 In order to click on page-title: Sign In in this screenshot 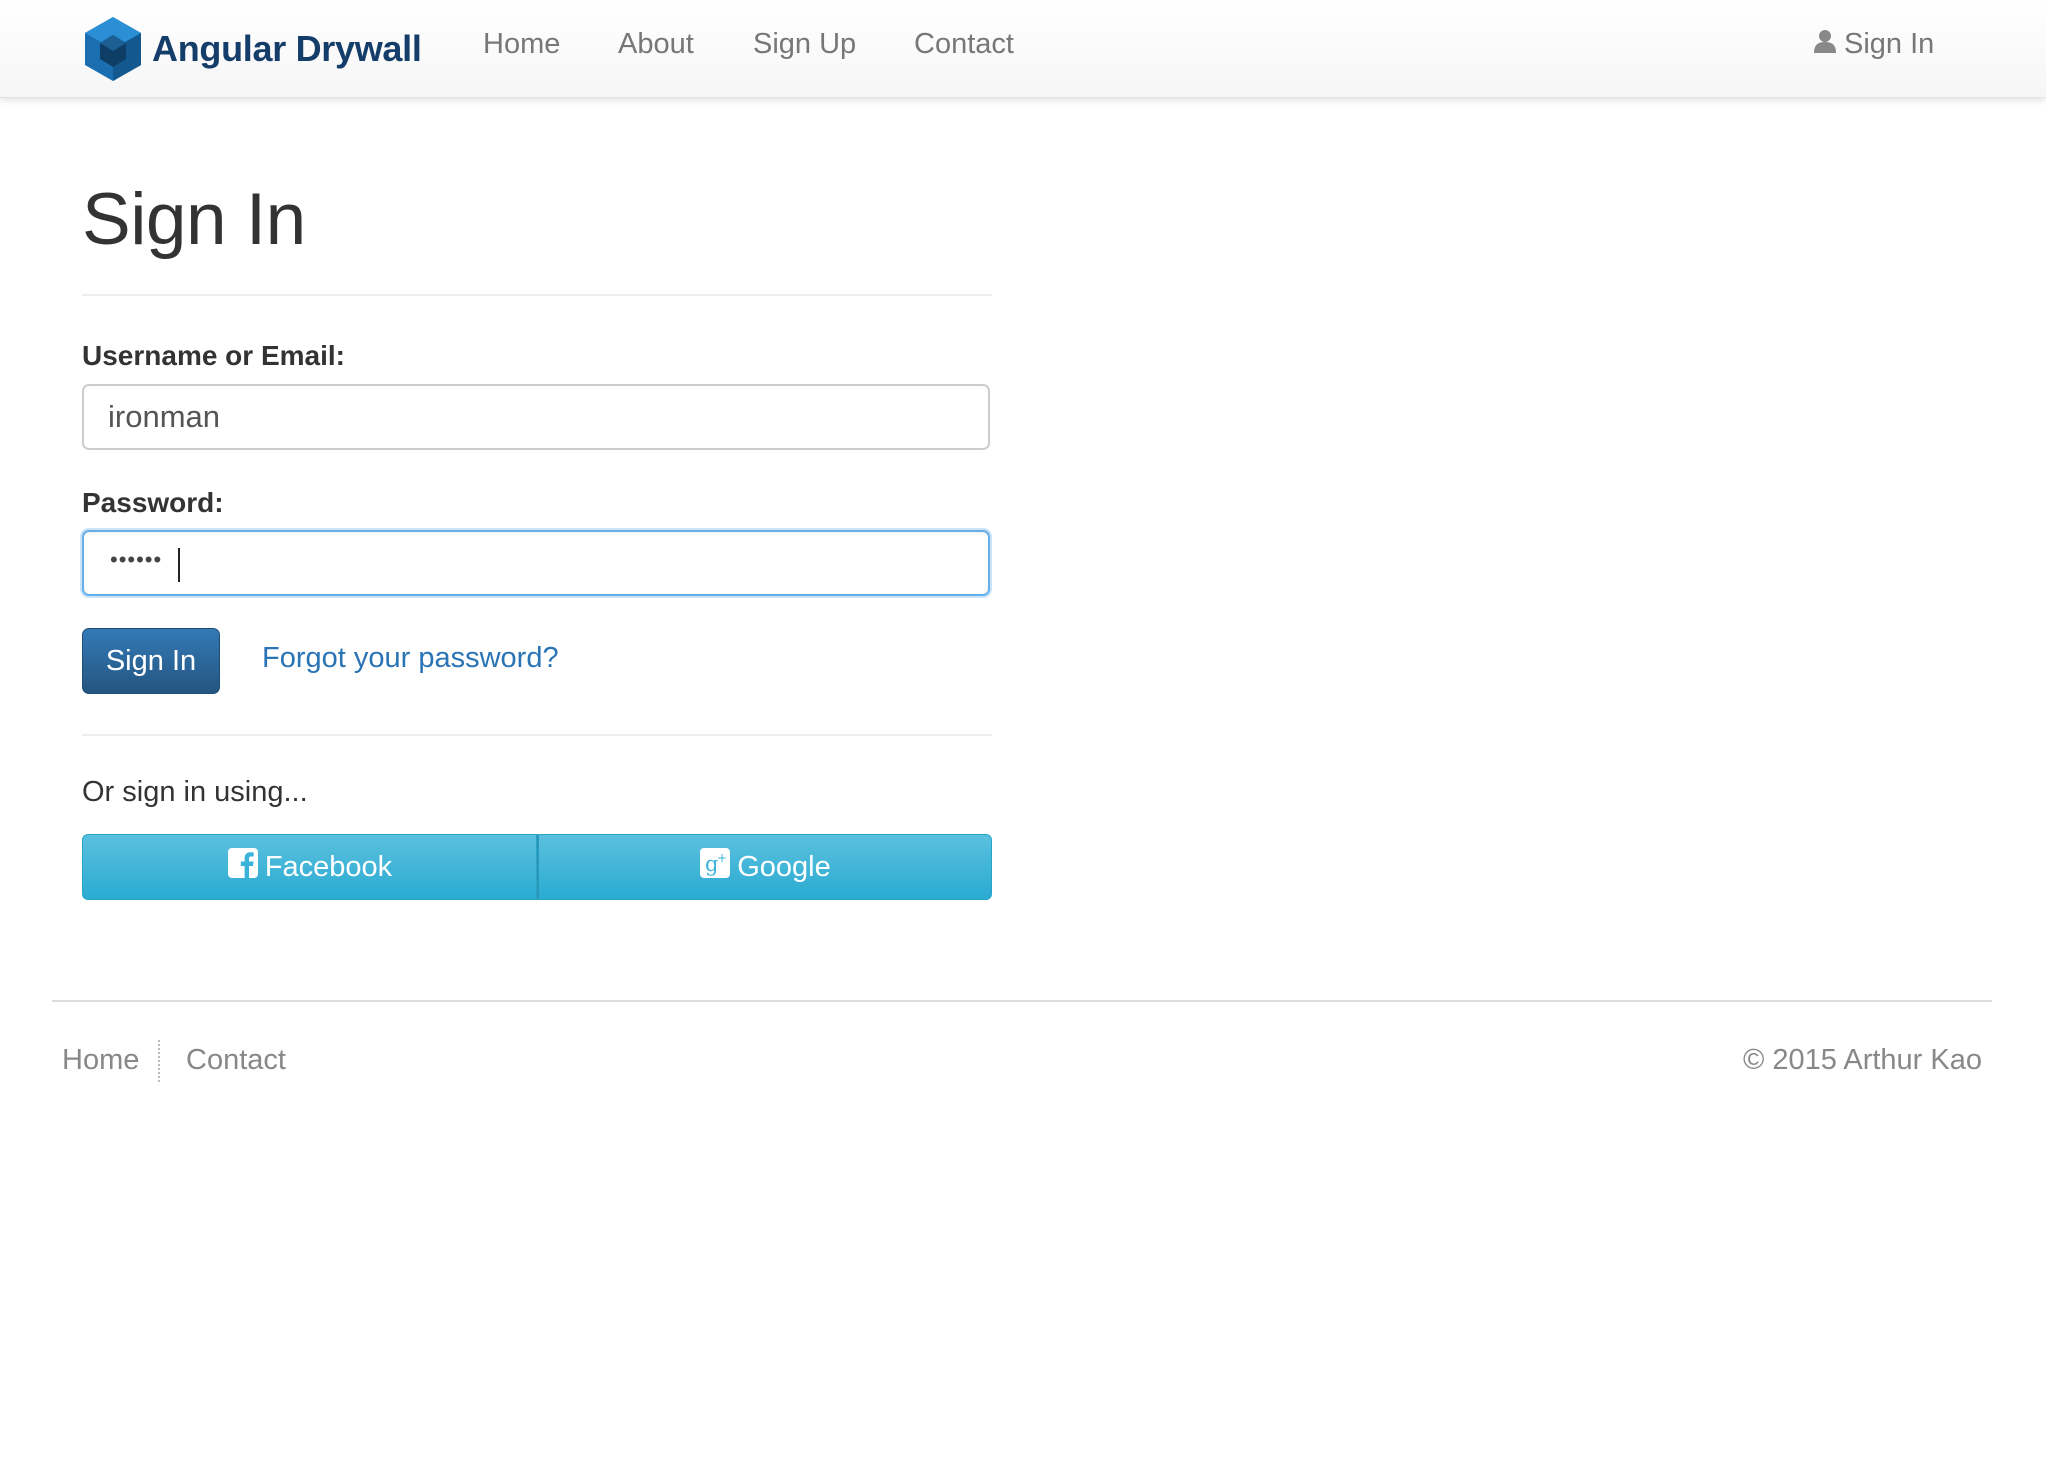, I will do `click(194, 219)`.